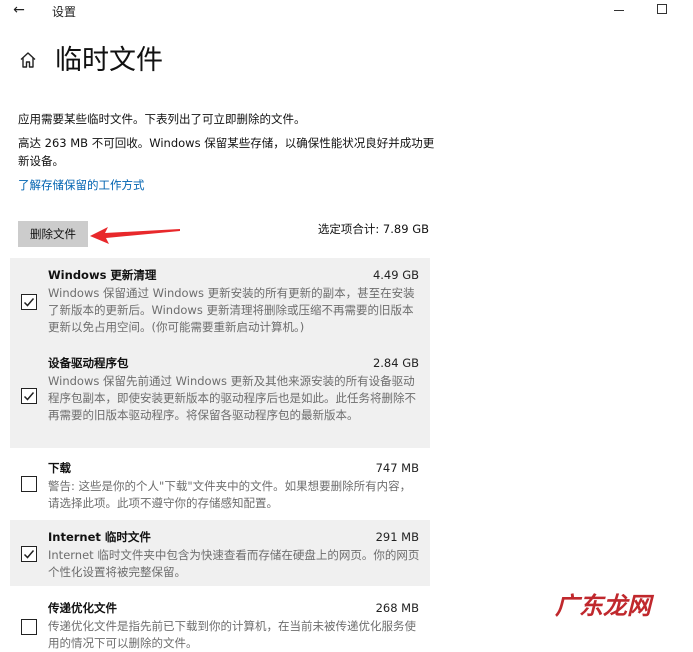 The height and width of the screenshot is (652, 693). Describe the element at coordinates (19, 11) in the screenshot. I see `back-arrow-icon: ←` at that location.